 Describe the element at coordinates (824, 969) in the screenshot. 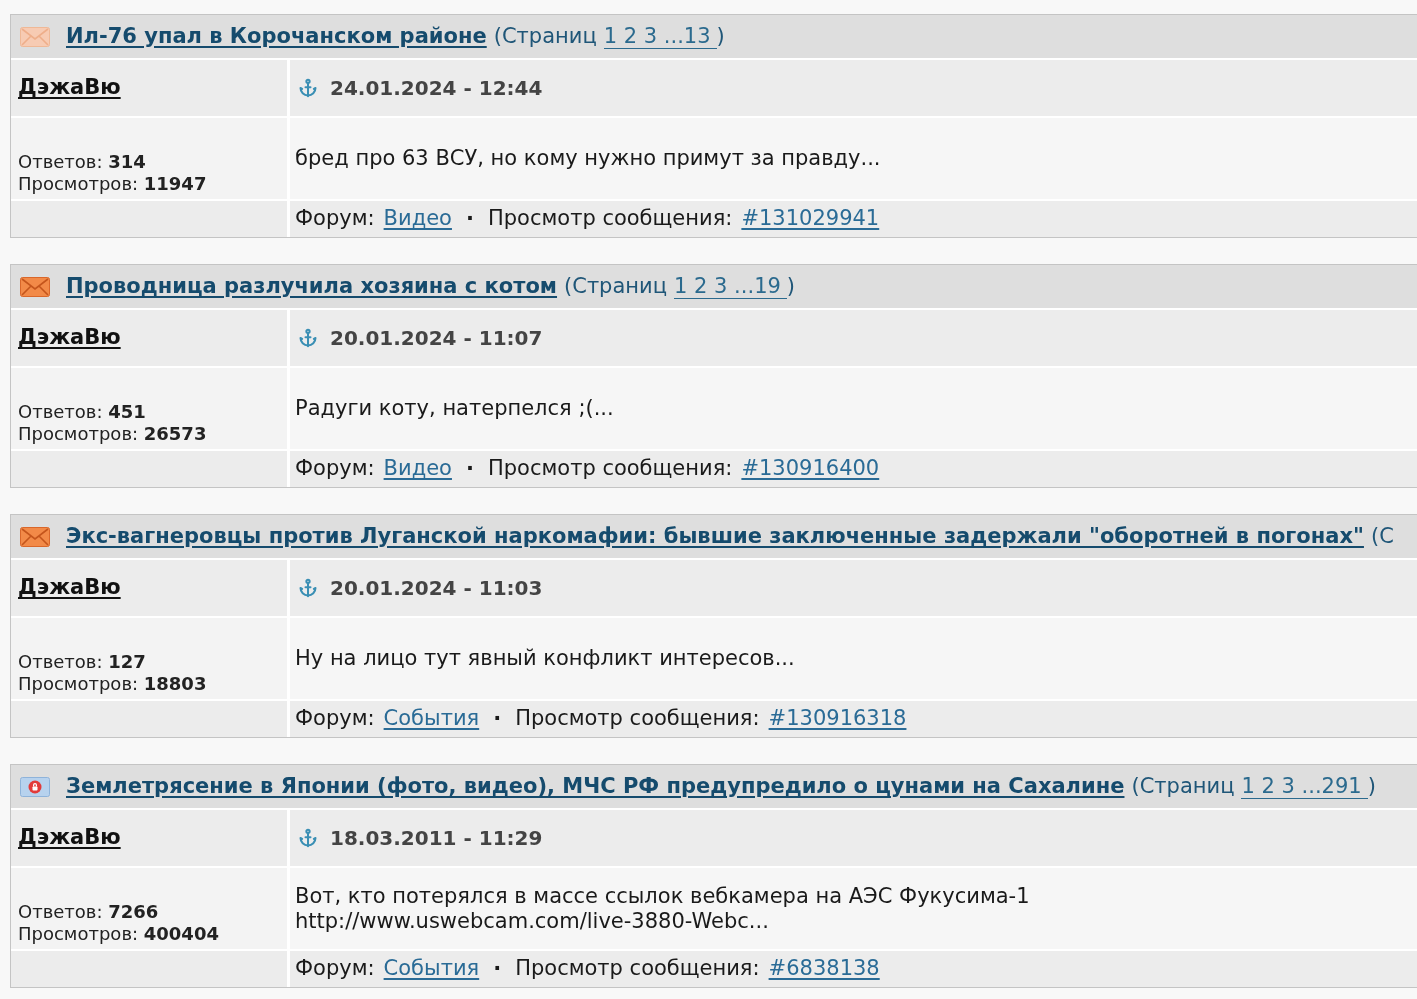

I see `post-number-link: #6838138` at that location.